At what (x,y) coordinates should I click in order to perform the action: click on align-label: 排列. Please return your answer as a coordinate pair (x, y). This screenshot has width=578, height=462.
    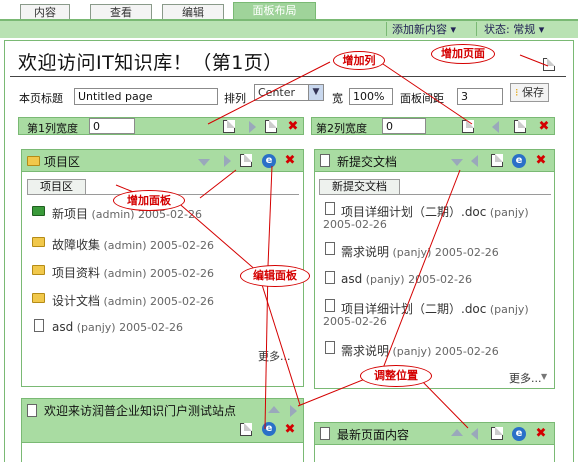
    Looking at the image, I should click on (235, 98).